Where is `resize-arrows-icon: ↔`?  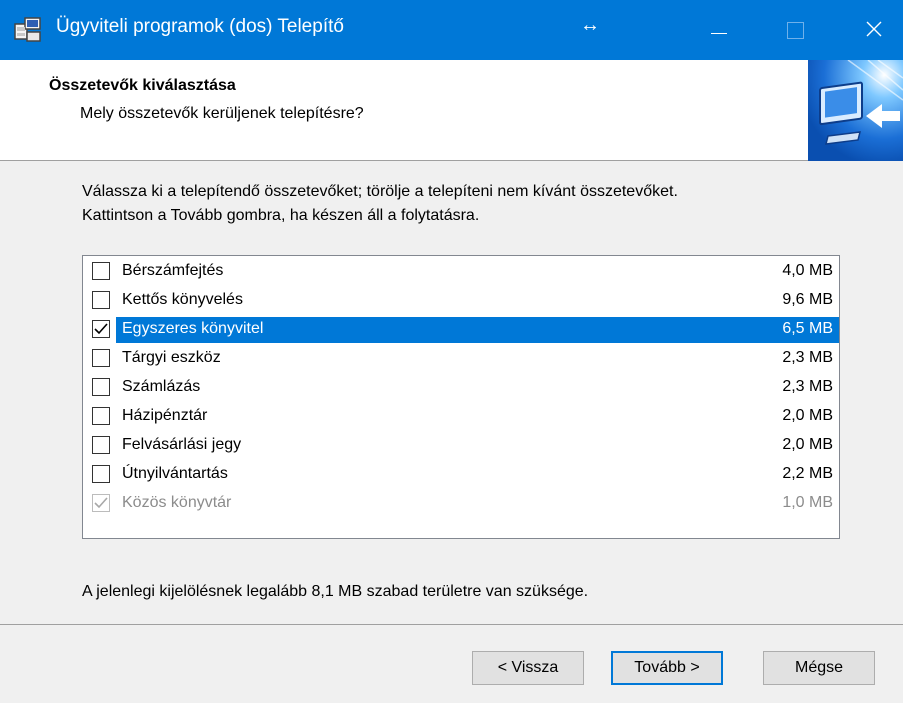 resize-arrows-icon: ↔ is located at coordinates (590, 25).